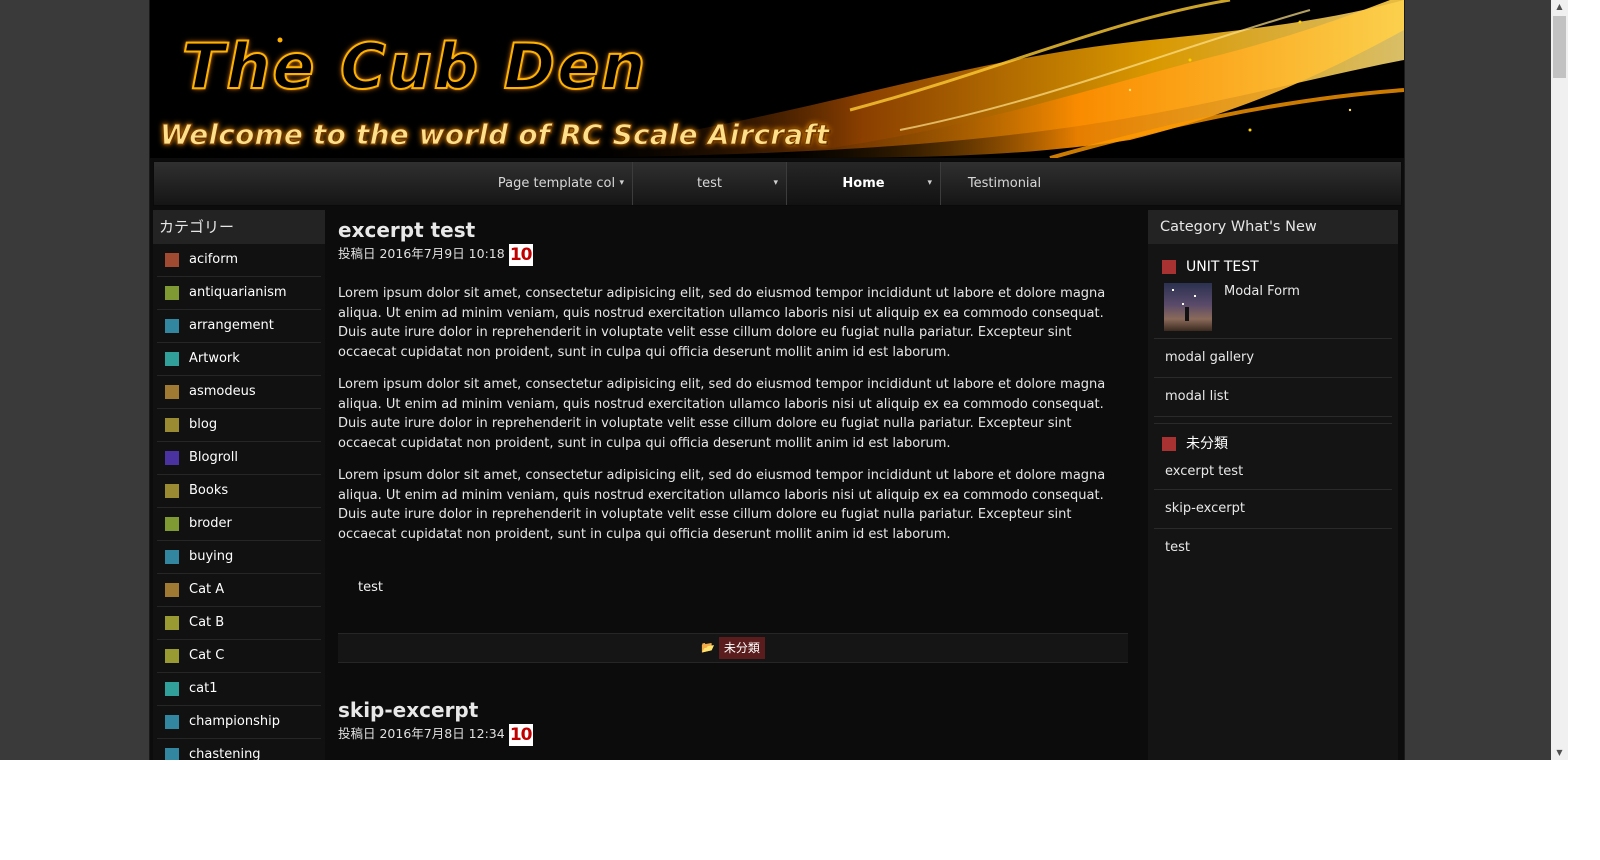 This screenshot has width=1600, height=860. What do you see at coordinates (239, 749) in the screenshot?
I see `category-item: chastening` at bounding box center [239, 749].